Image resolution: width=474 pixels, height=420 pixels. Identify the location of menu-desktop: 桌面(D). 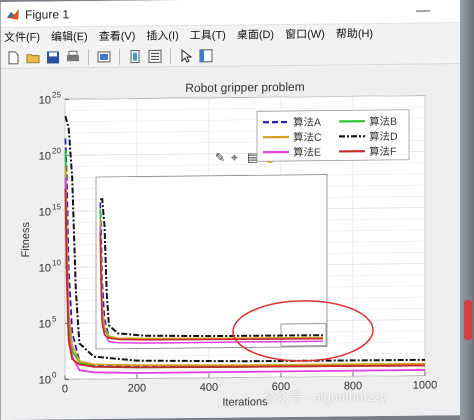
(255, 34).